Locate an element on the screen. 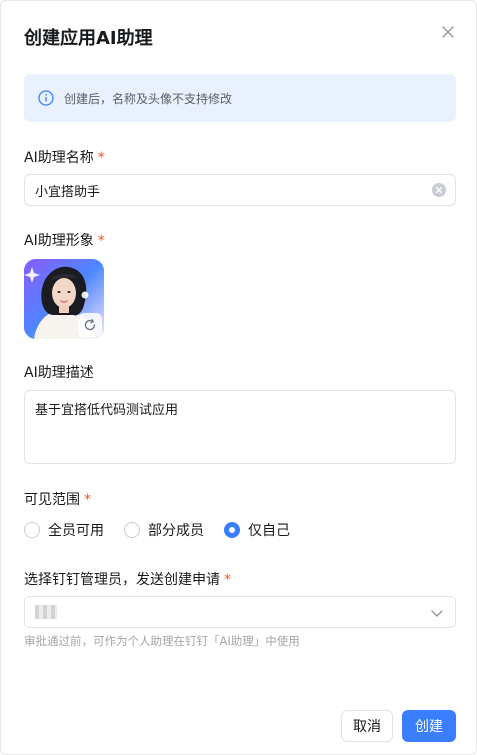 Image resolution: width=477 pixels, height=755 pixels. radio-circle-checked is located at coordinates (232, 530).